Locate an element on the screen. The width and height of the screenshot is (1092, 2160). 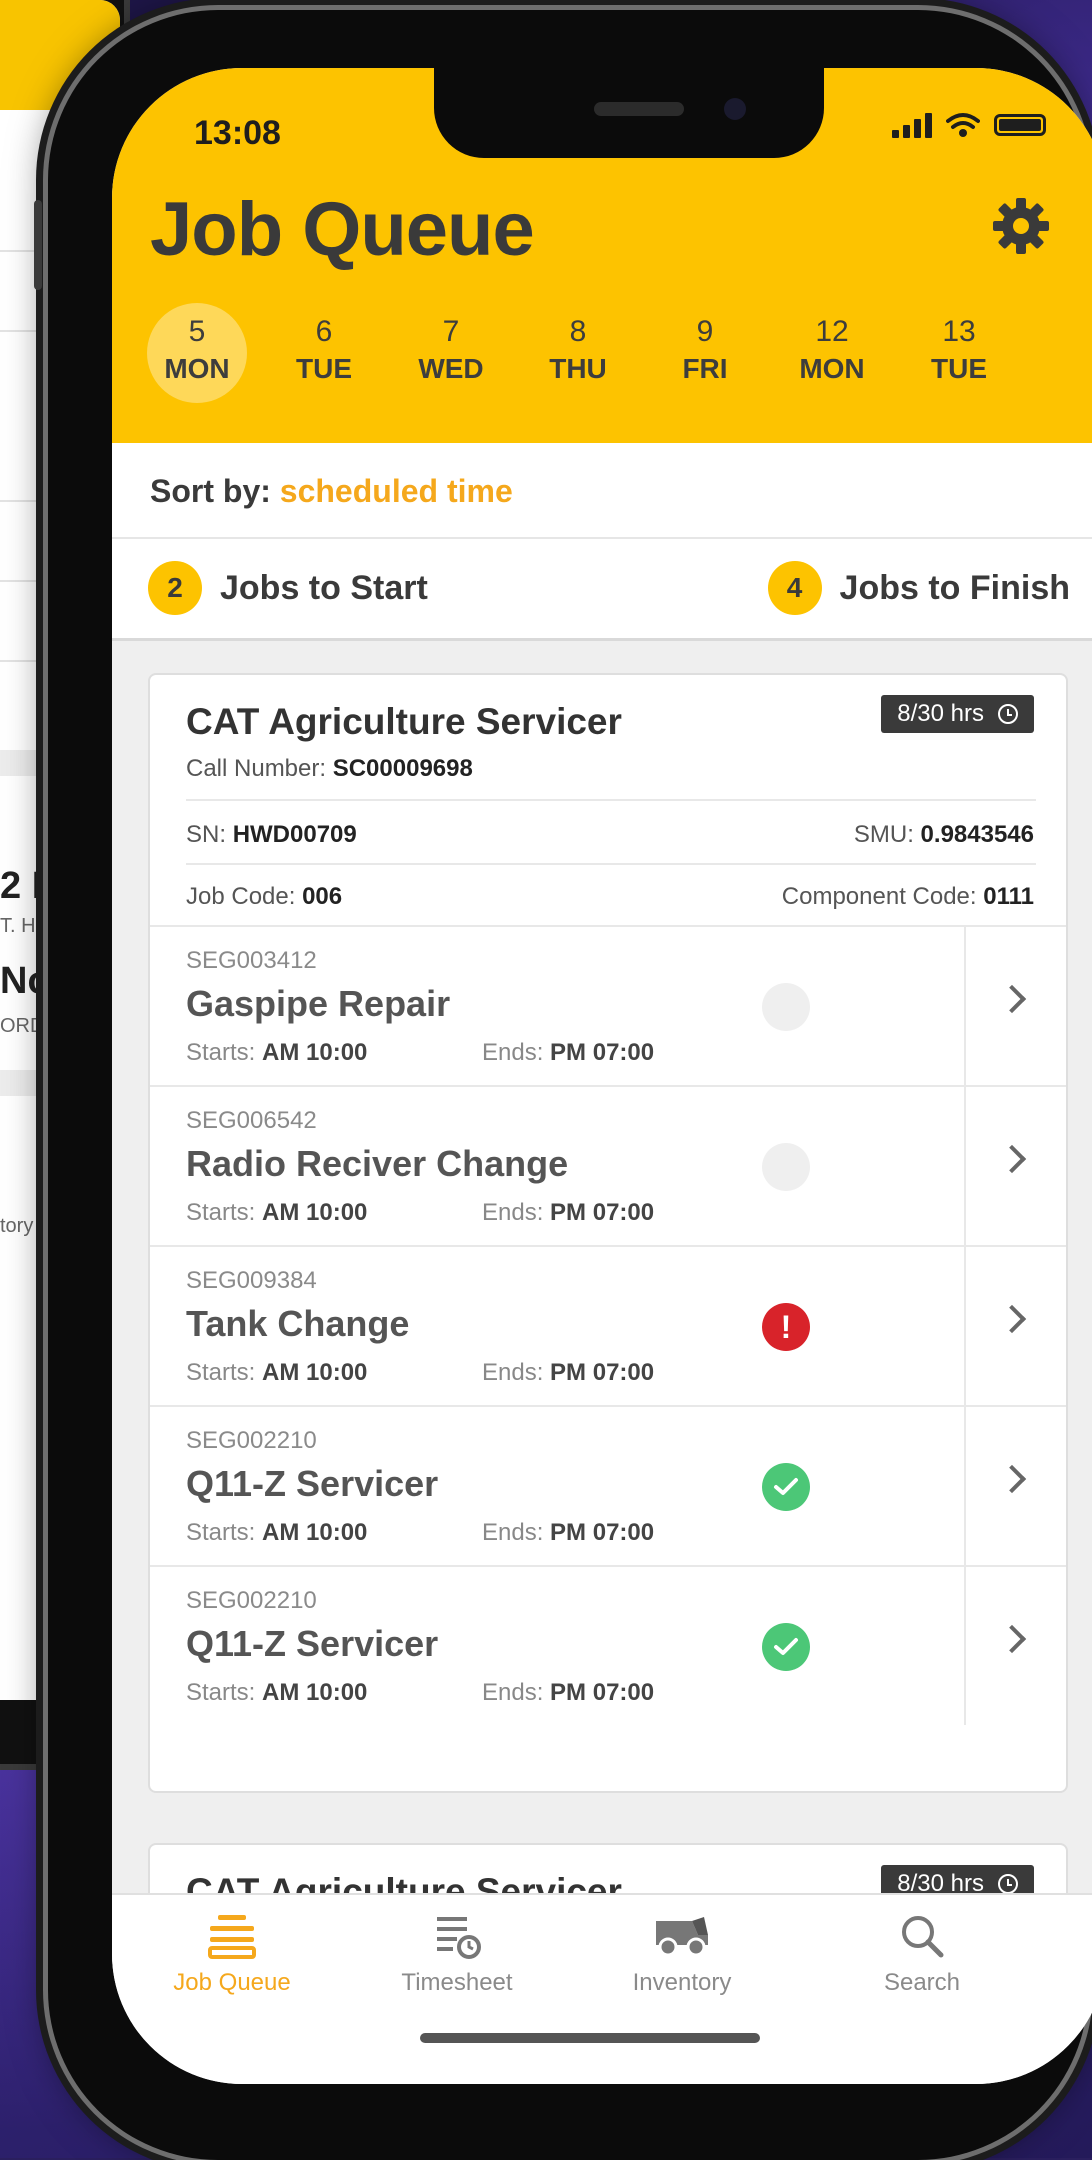
sn-value: HWD00709 is located at coordinates (294, 834).